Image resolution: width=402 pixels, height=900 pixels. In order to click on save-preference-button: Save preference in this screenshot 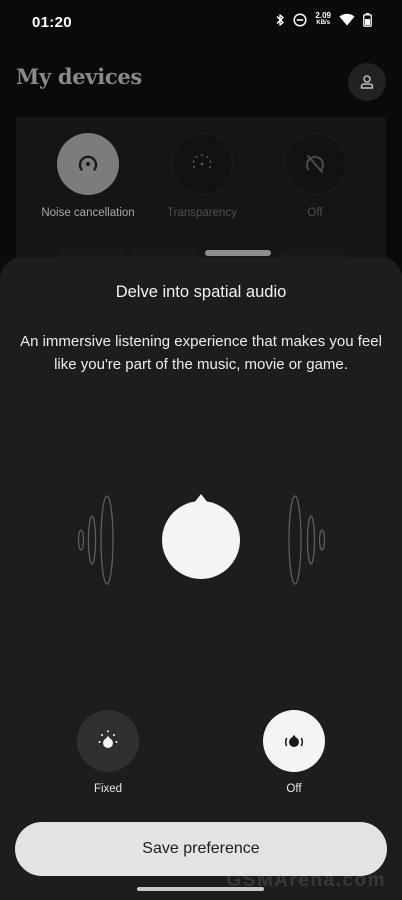, I will do `click(201, 849)`.